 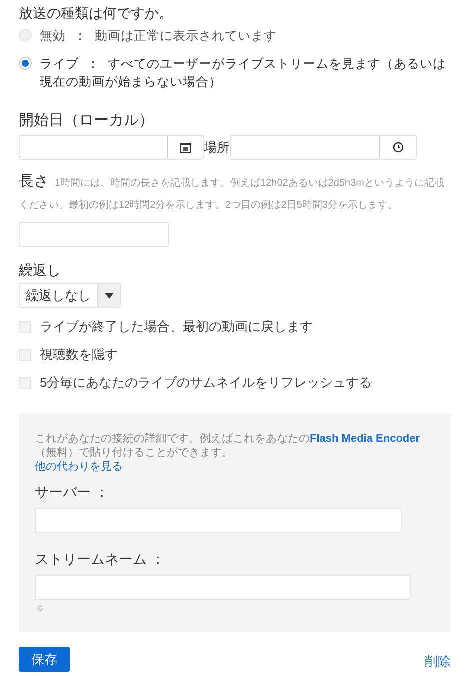 I want to click on save-button: 保存, so click(x=44, y=659).